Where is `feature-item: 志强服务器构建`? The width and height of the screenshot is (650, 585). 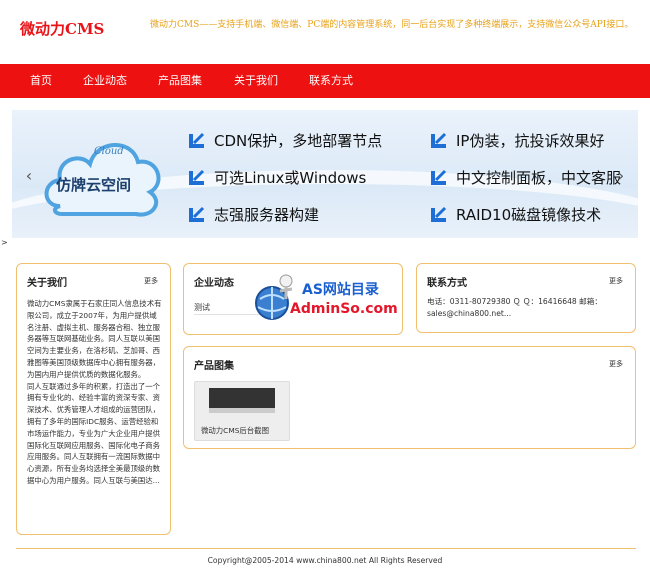 feature-item: 志强服务器构建 is located at coordinates (253, 214).